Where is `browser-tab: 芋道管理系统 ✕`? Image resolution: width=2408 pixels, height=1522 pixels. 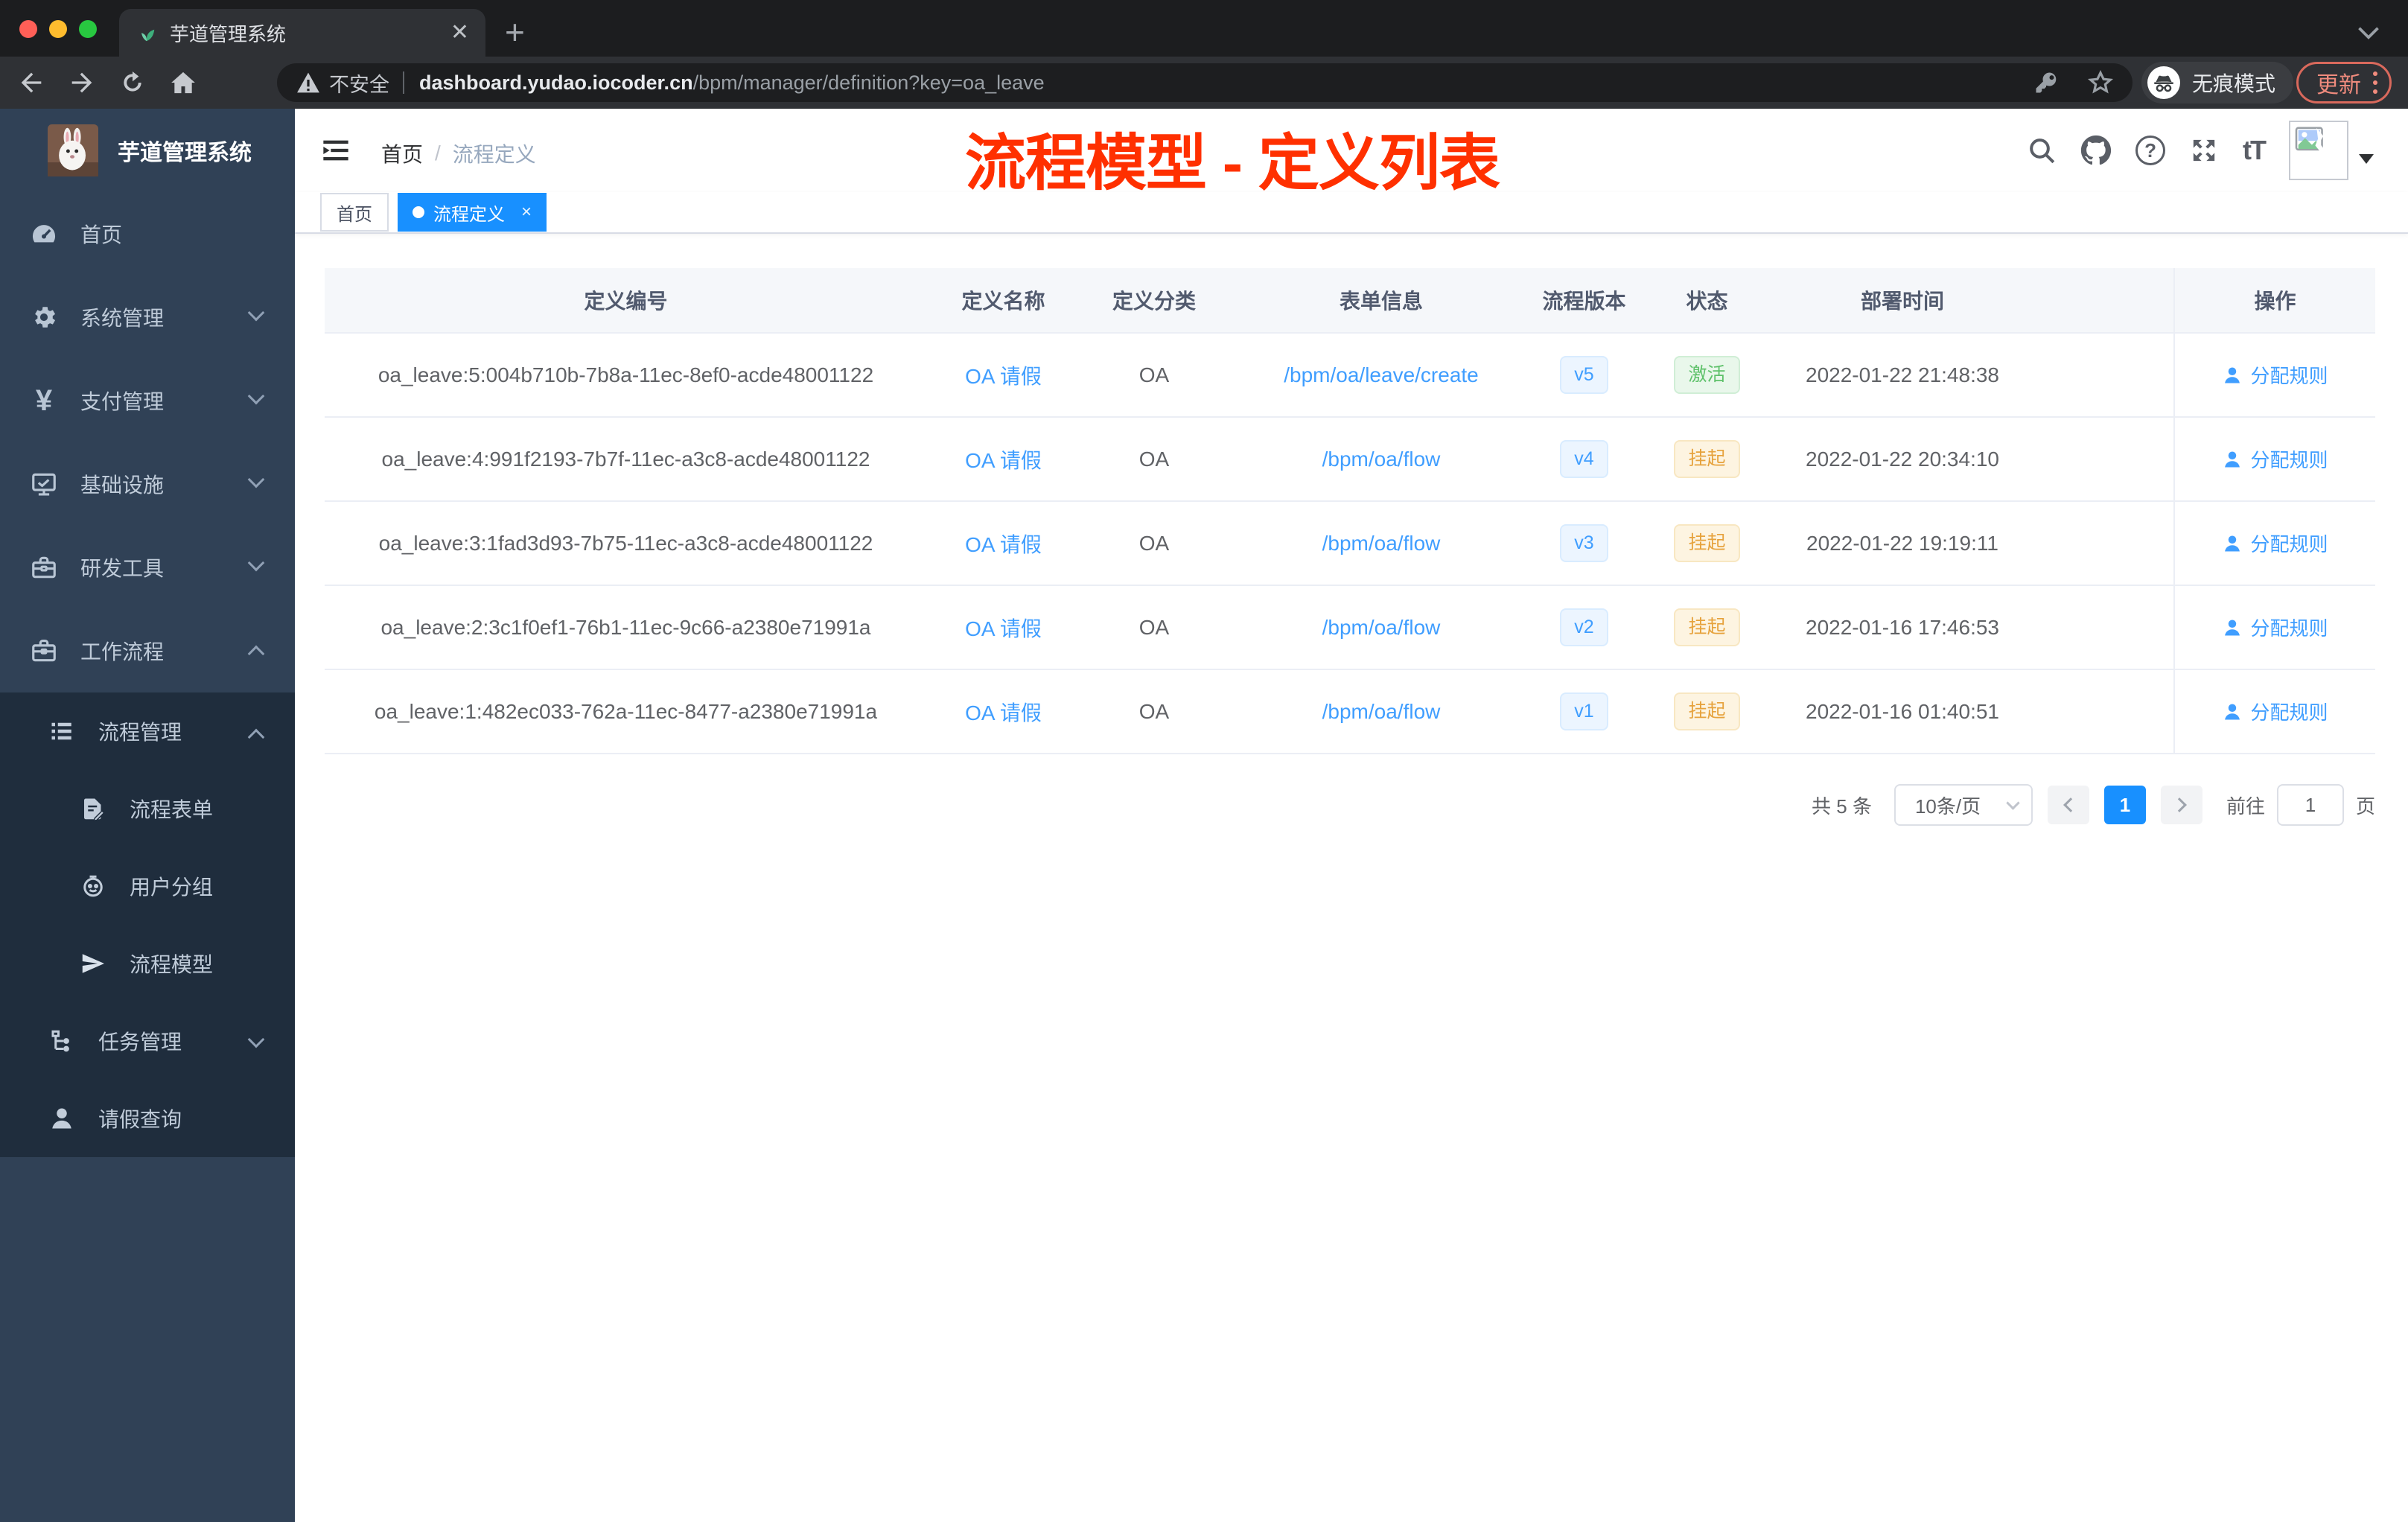 browser-tab: 芋道管理系统 ✕ is located at coordinates (302, 33).